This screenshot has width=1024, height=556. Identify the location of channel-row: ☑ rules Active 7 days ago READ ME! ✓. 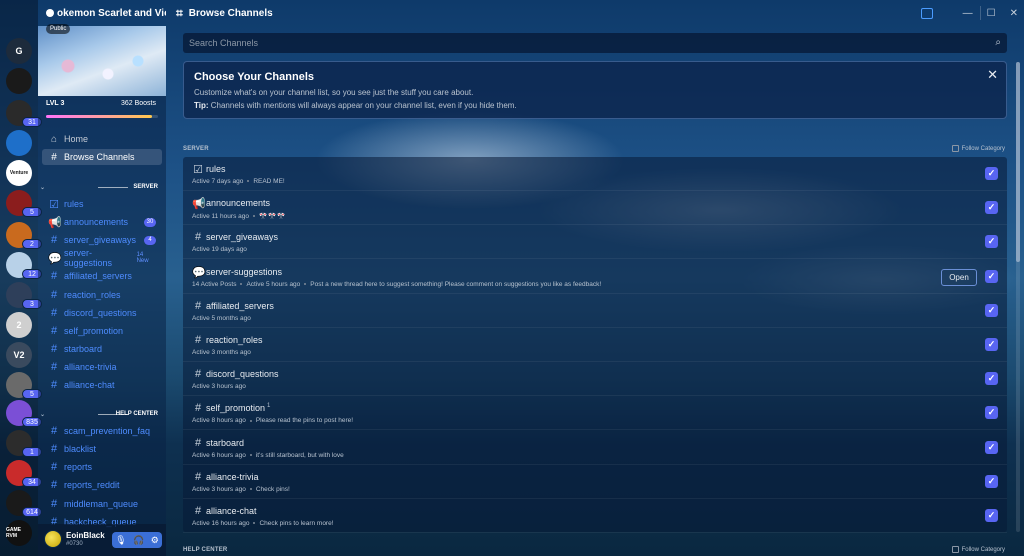
(595, 174).